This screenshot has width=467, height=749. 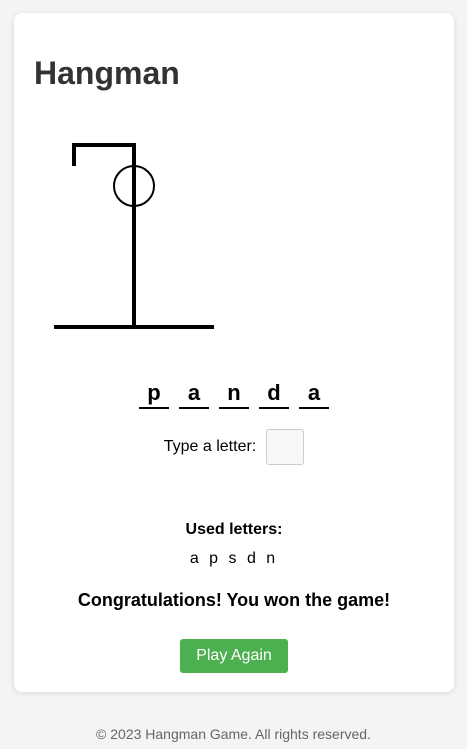 I want to click on word-display: p a n d a, so click(x=234, y=394).